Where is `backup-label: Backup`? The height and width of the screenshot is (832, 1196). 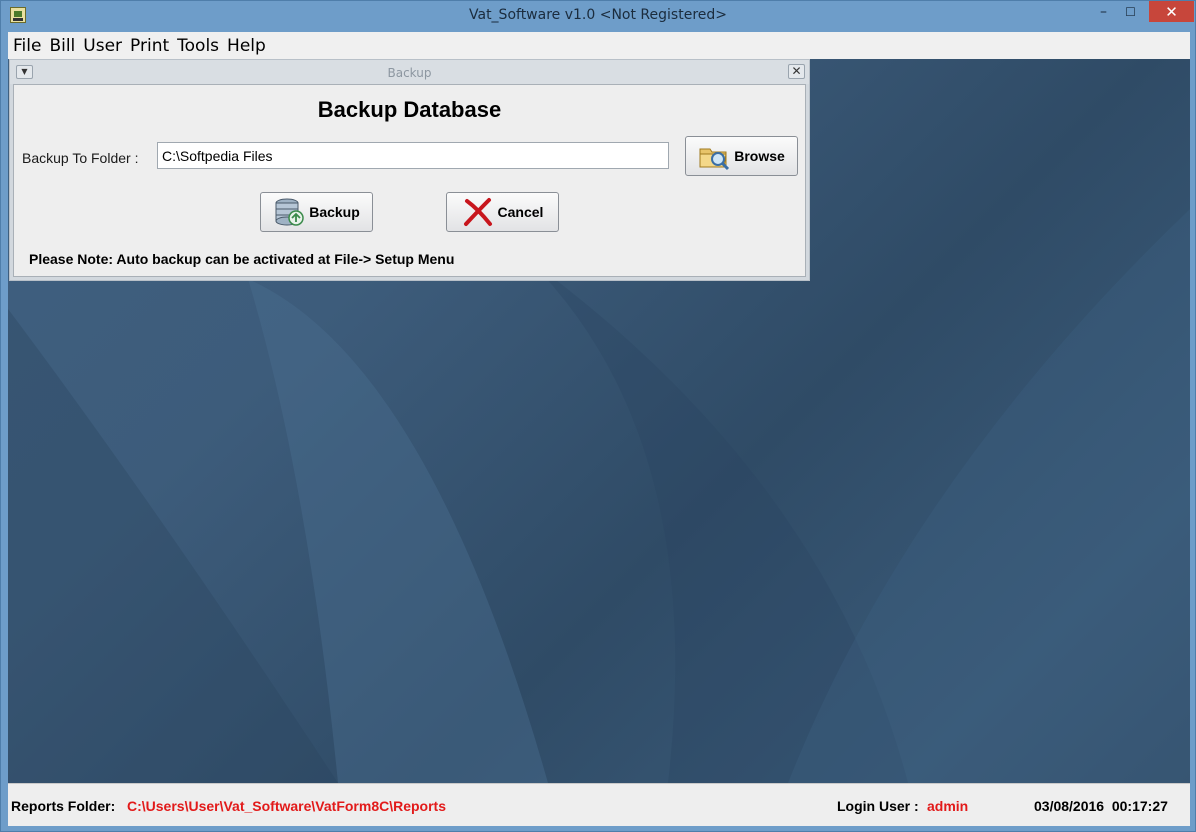
backup-label: Backup is located at coordinates (334, 212).